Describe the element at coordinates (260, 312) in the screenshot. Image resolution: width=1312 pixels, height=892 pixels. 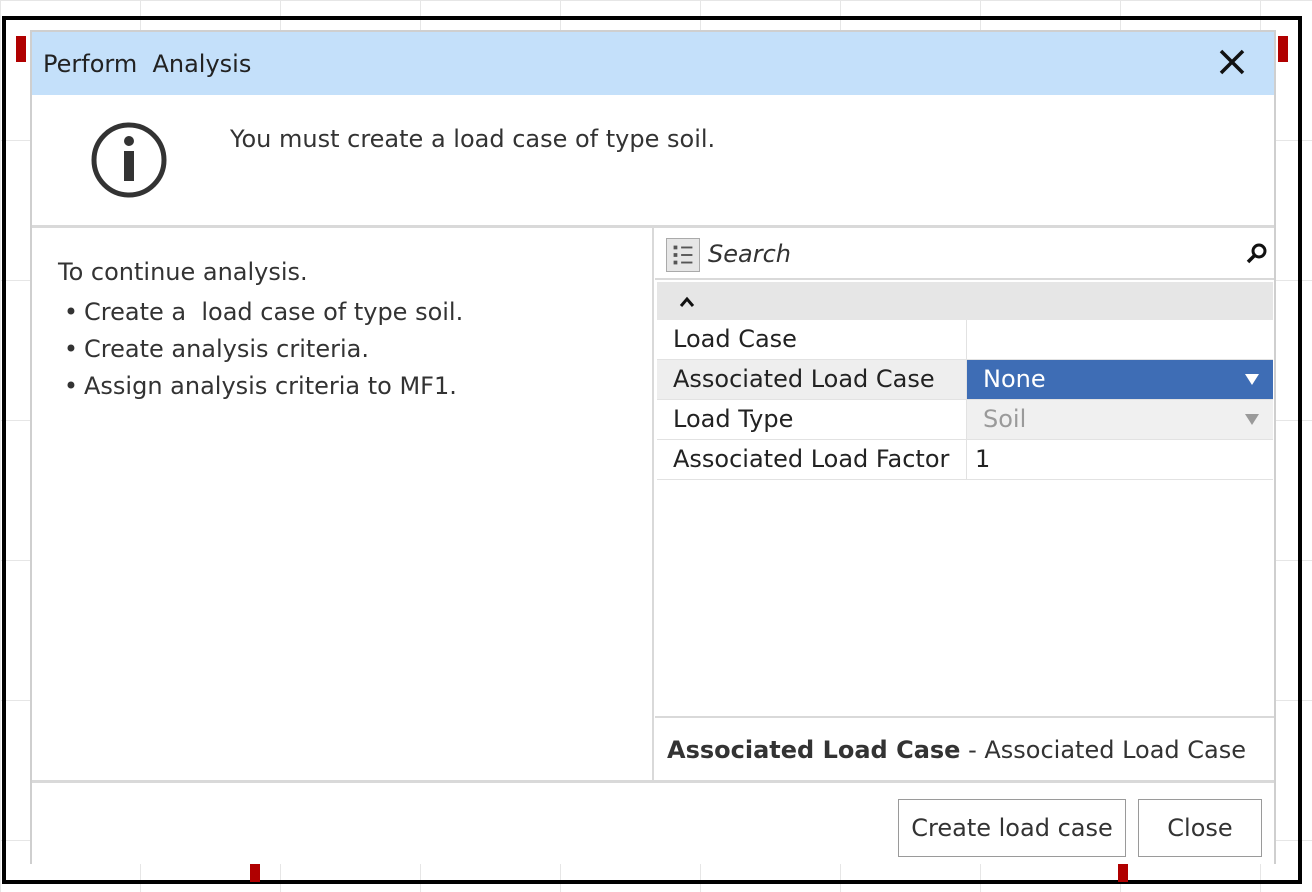
I see `instruction-item: Create a load case of type soil.` at that location.